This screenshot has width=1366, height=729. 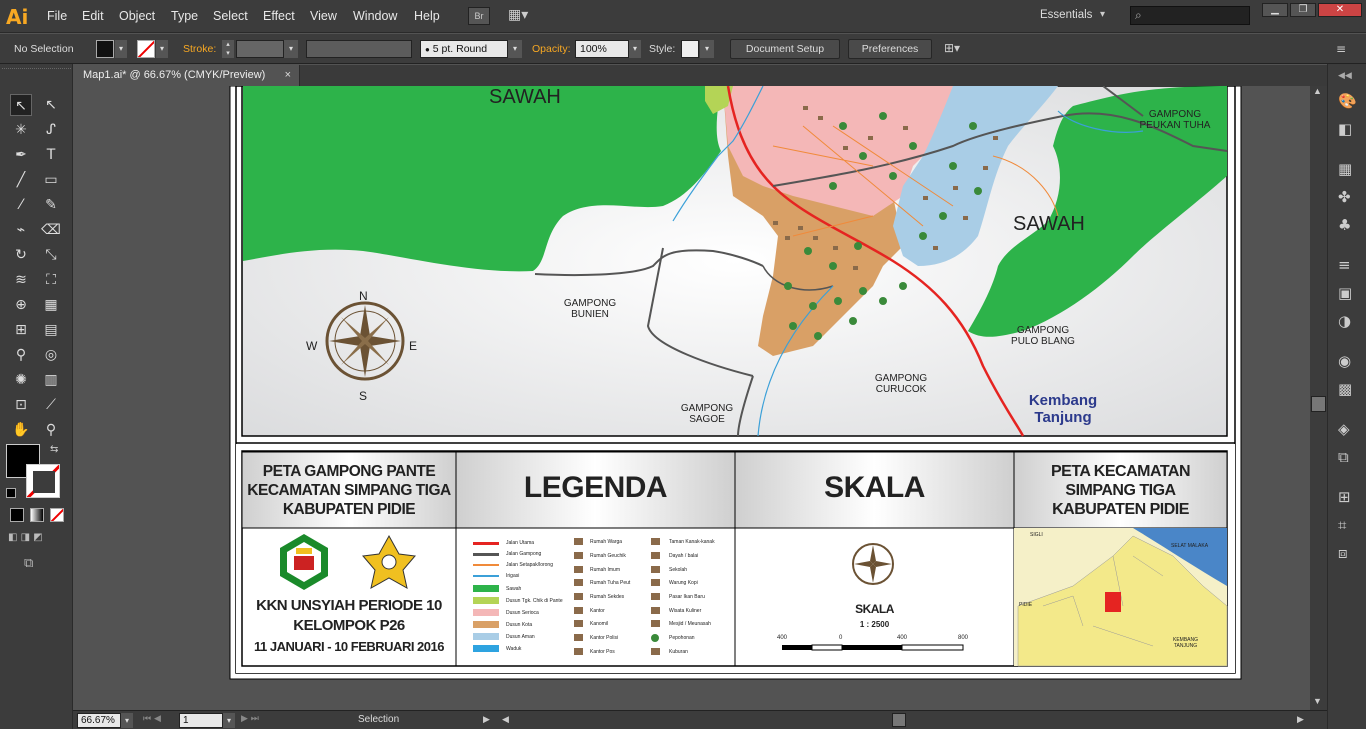 What do you see at coordinates (99, 720) in the screenshot?
I see `zoom-input: 66.67%` at bounding box center [99, 720].